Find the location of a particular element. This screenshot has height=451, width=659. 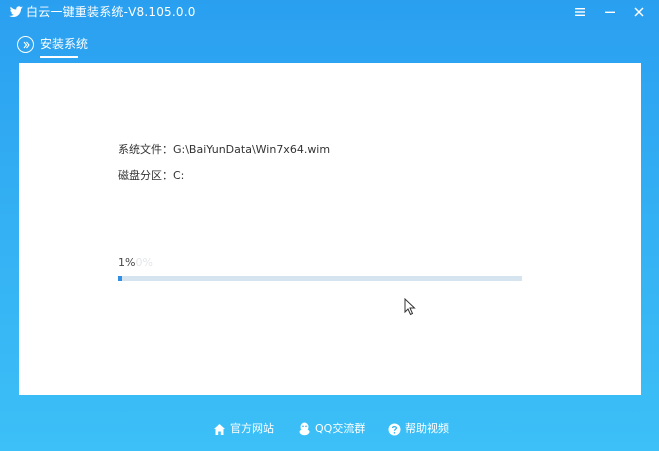

mouse-cursor-icon is located at coordinates (410, 306).